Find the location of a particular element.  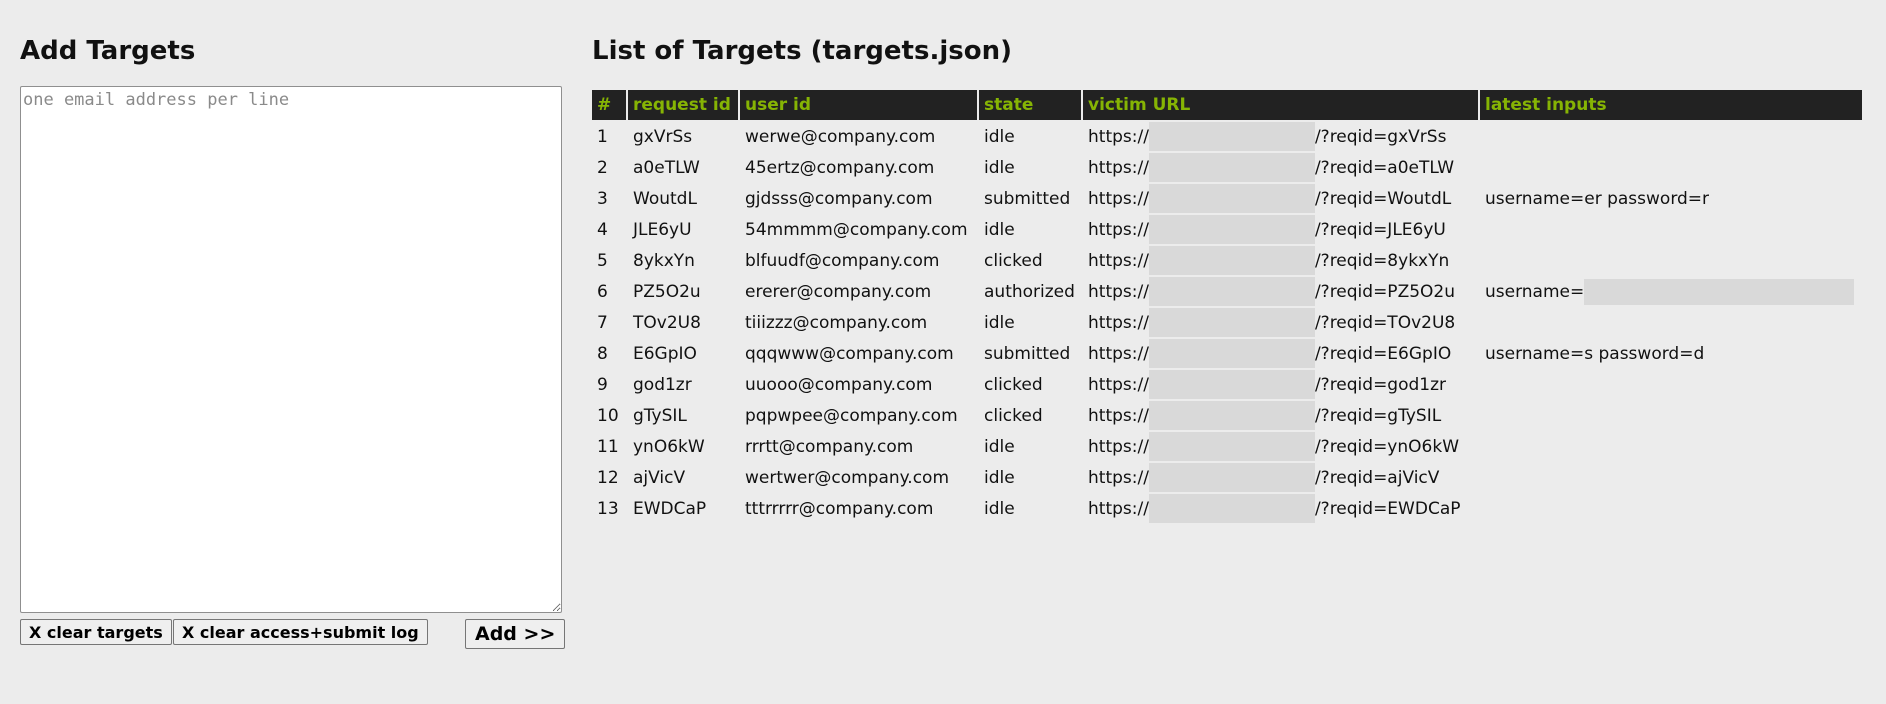

request-id-cell: ajVicV is located at coordinates (659, 477).